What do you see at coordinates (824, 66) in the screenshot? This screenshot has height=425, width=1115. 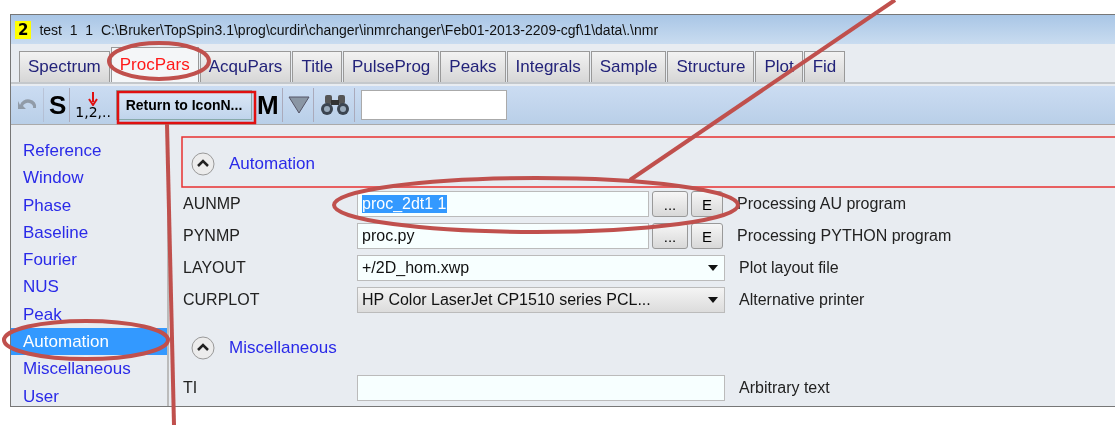 I see `tab: Fid` at bounding box center [824, 66].